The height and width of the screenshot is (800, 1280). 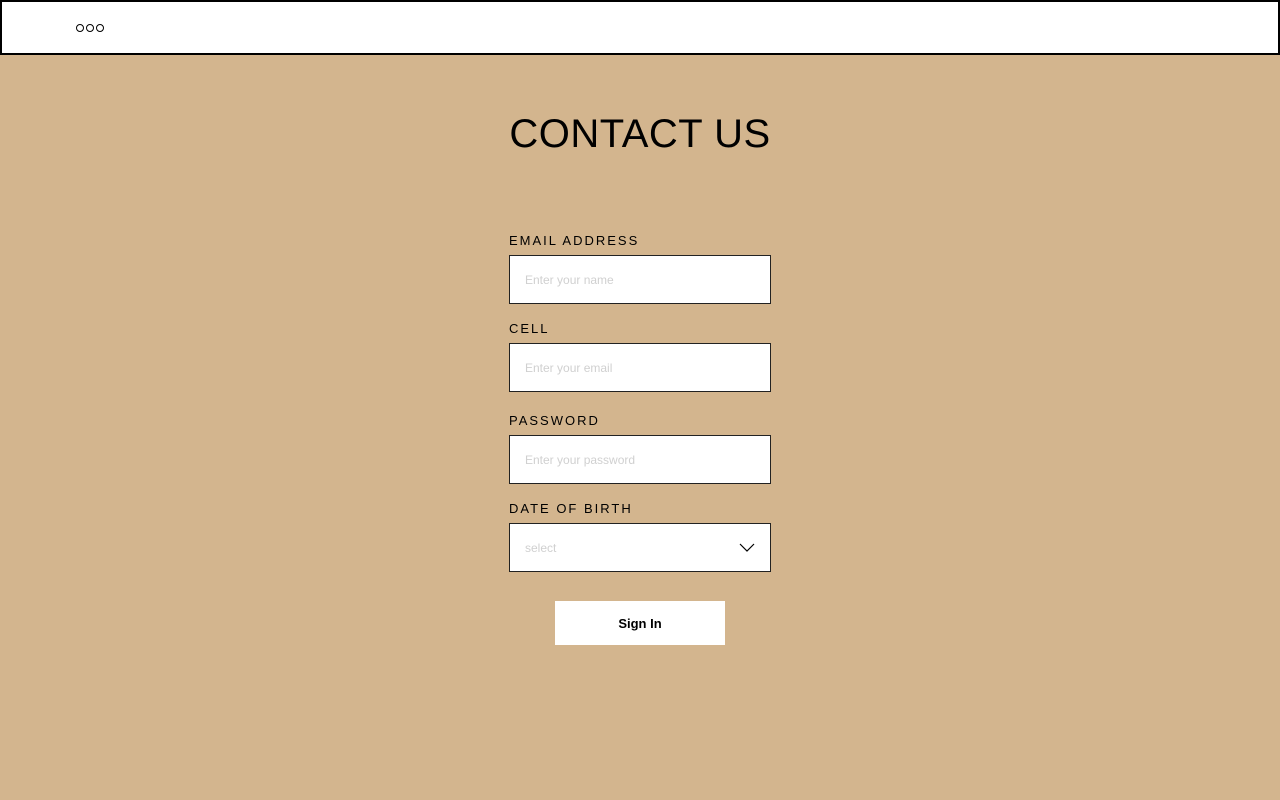 I want to click on date-of-birth-label: DATE OF BIRTH, so click(x=571, y=508).